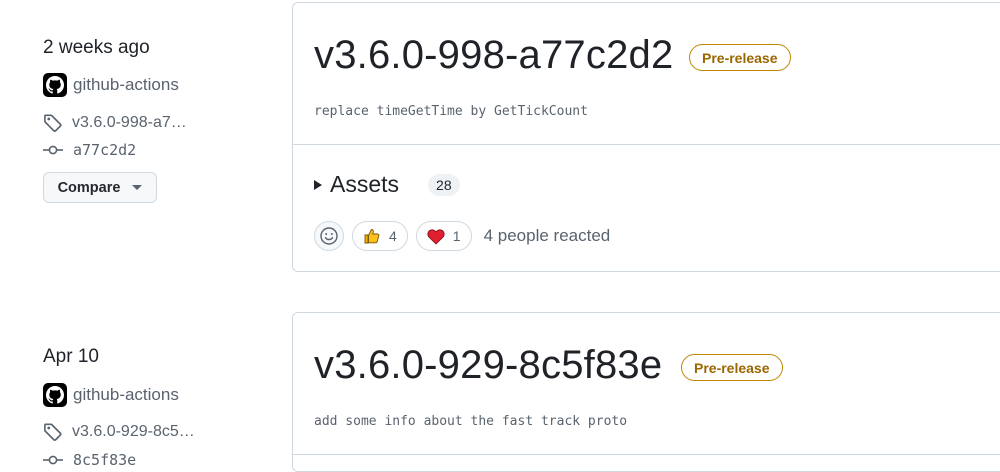  Describe the element at coordinates (53, 460) in the screenshot. I see `commit-icon` at that location.